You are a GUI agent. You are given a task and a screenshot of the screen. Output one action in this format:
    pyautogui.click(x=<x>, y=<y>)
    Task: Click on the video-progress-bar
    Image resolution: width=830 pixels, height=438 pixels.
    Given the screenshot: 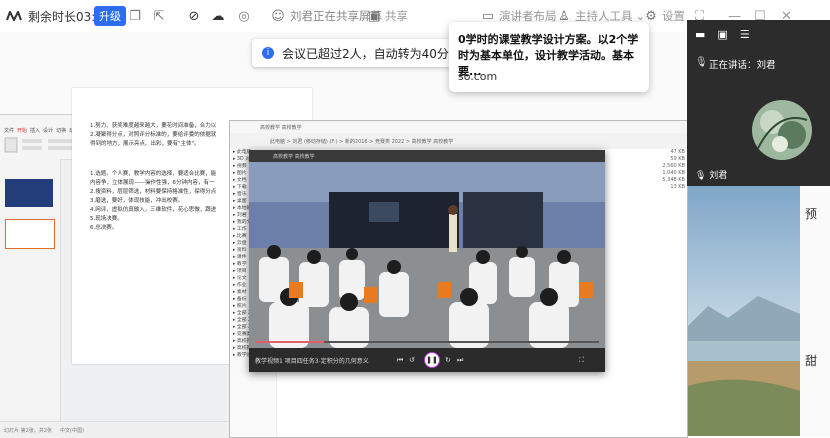 What is the action you would take?
    pyautogui.click(x=427, y=342)
    